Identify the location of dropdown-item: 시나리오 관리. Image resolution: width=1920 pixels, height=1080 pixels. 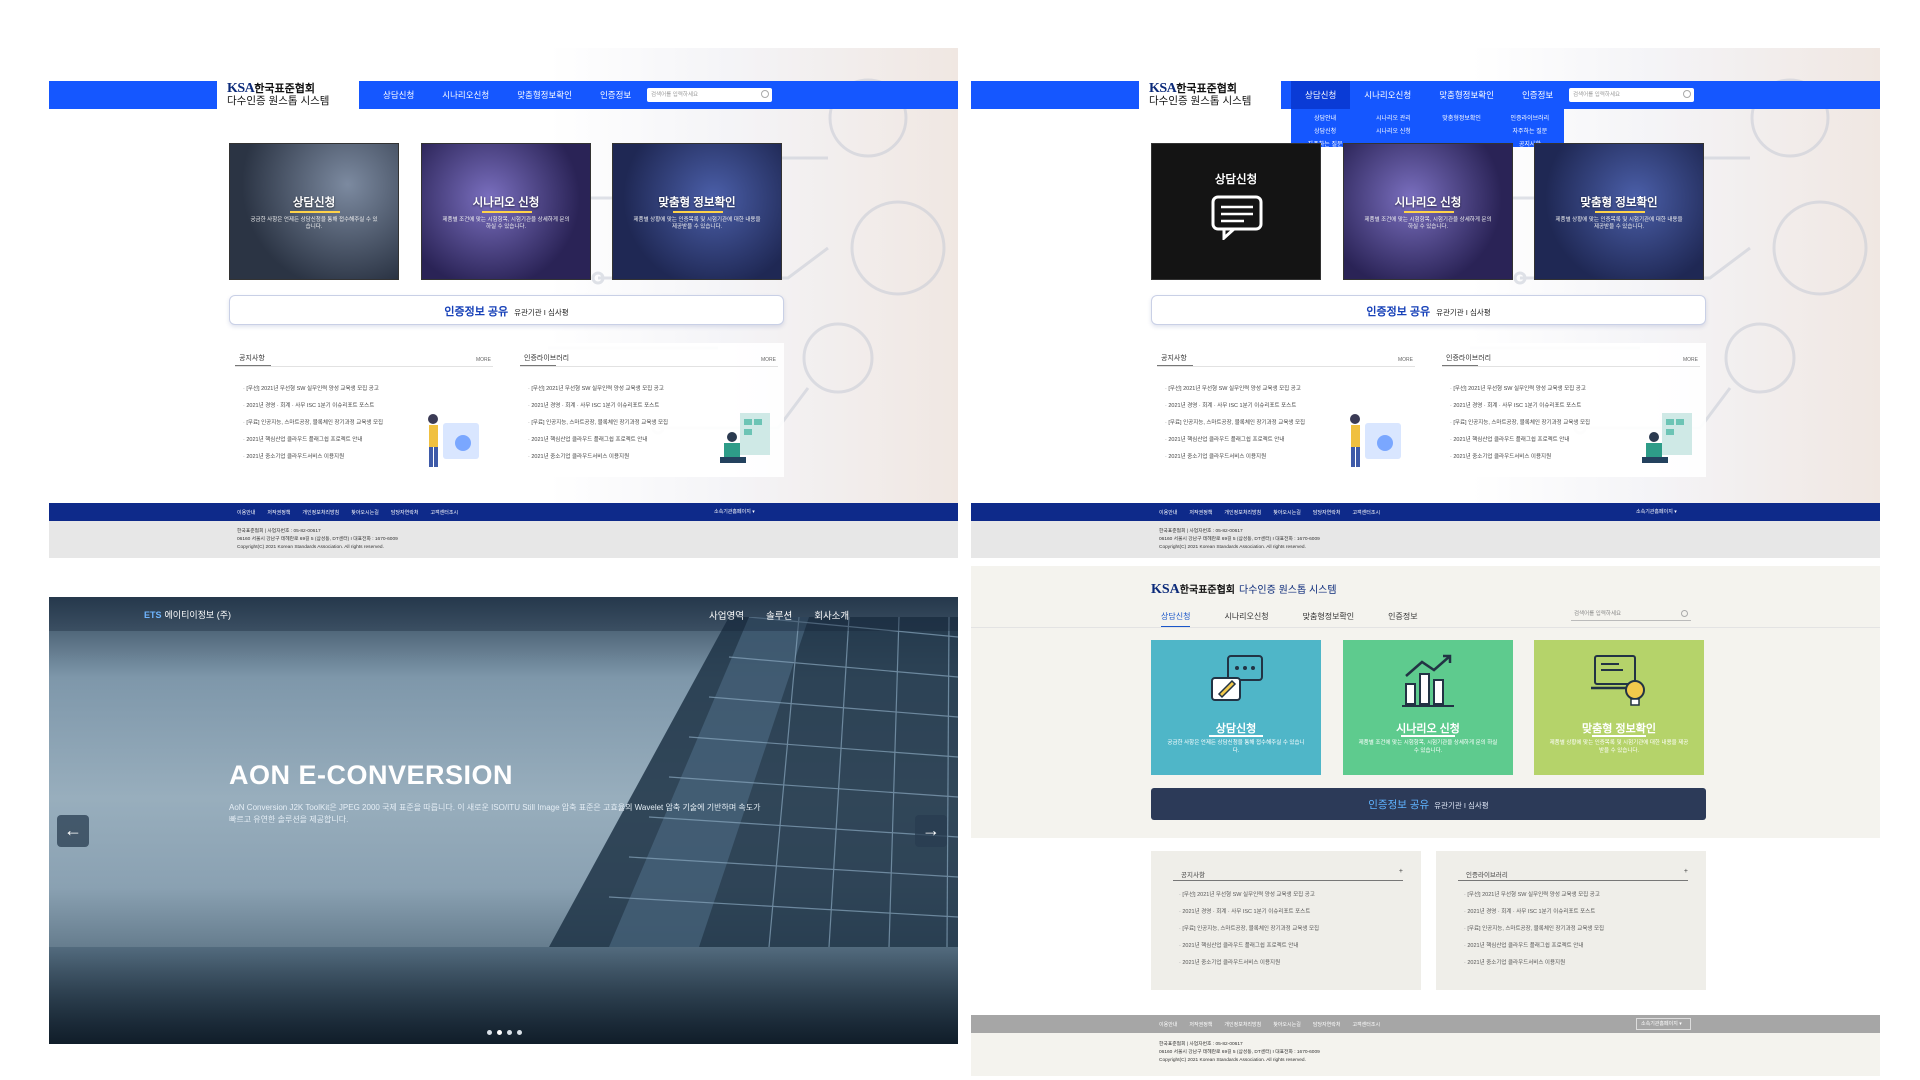
(1393, 119).